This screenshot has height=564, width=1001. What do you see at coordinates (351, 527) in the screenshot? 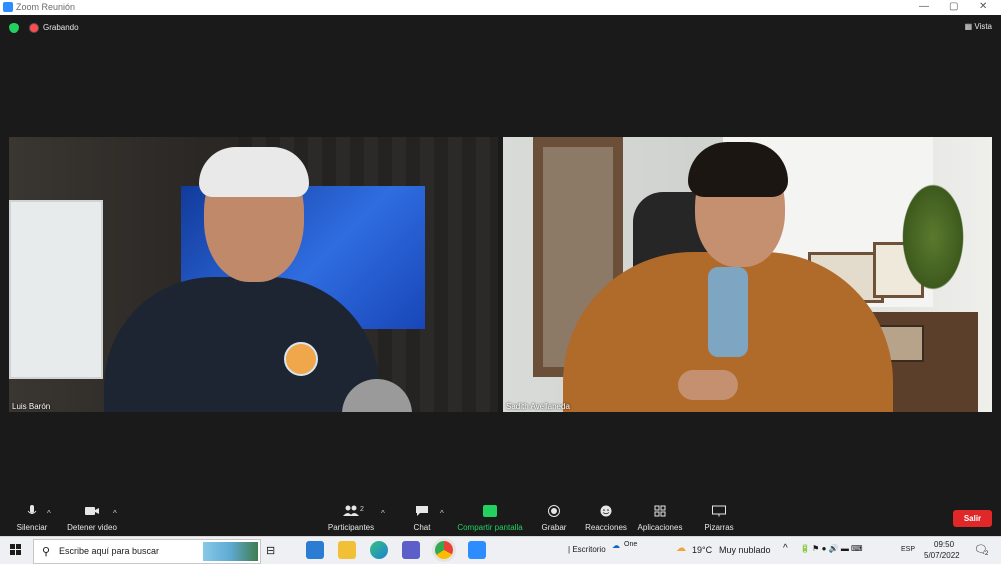
I see `participants-label: Participantes` at bounding box center [351, 527].